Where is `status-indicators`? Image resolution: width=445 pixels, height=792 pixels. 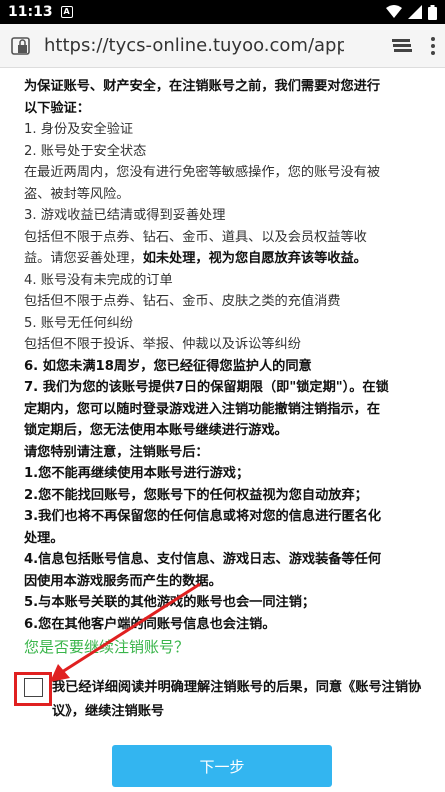 status-indicators is located at coordinates (411, 12).